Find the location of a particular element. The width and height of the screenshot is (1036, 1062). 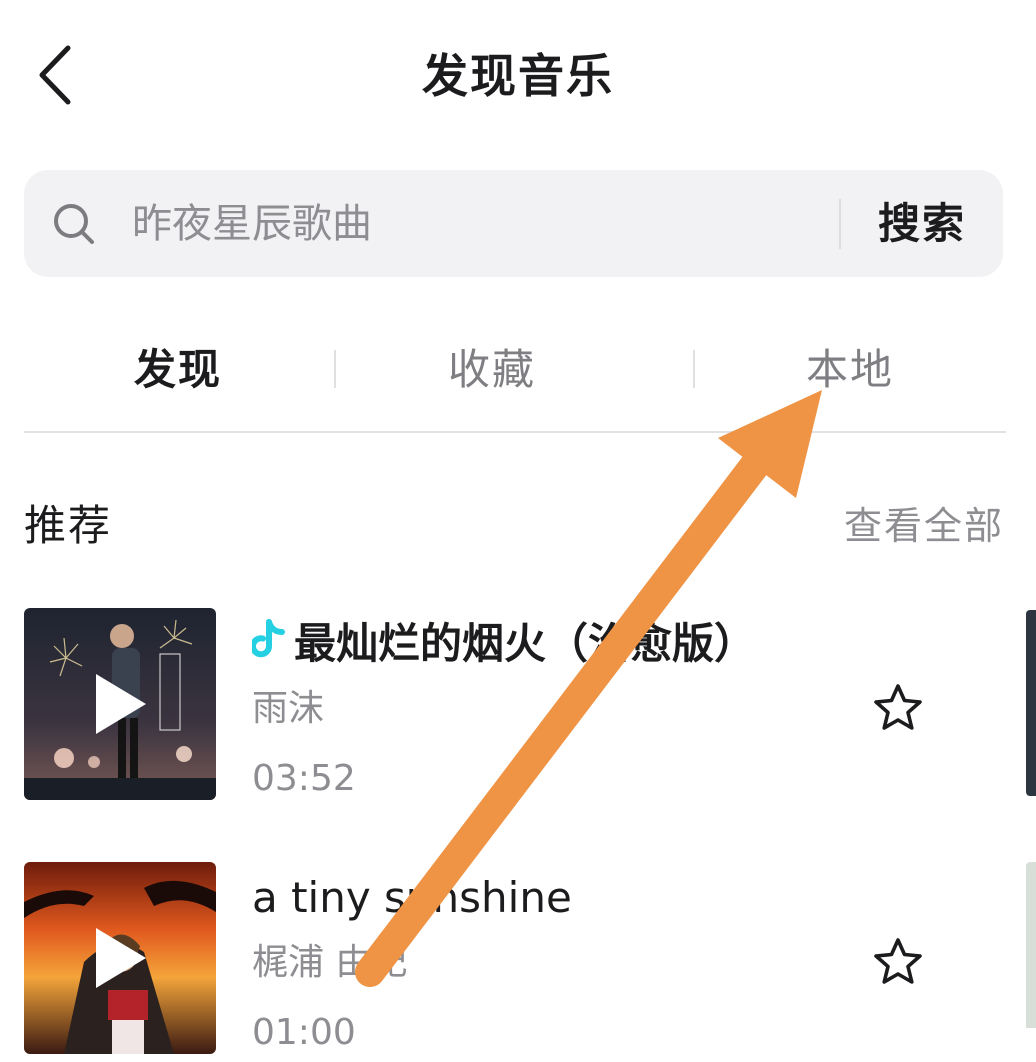

tab-discover: 发现 is located at coordinates (178, 370).